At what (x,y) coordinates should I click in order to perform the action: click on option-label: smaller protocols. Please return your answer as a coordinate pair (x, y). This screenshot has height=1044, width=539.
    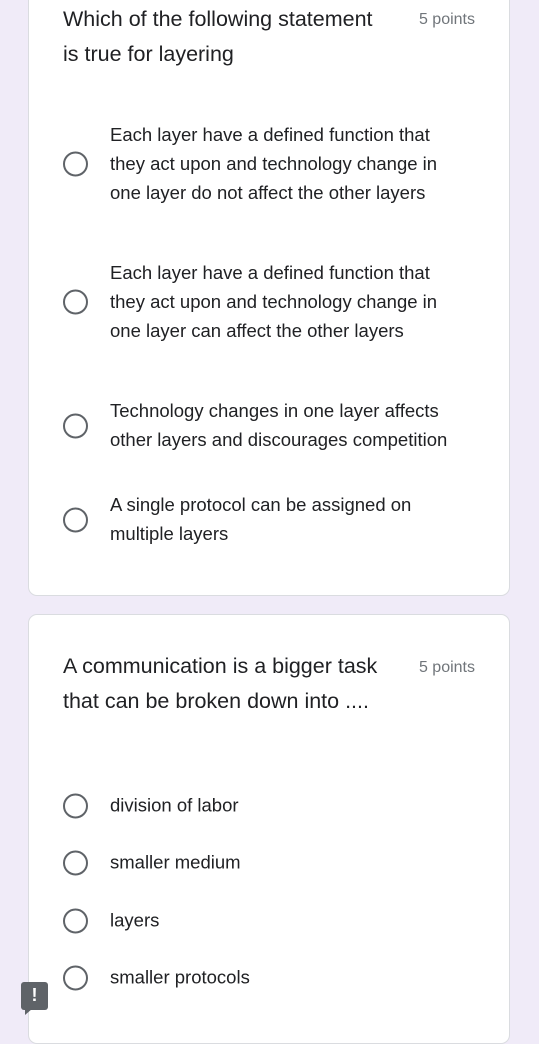
    Looking at the image, I should click on (286, 978).